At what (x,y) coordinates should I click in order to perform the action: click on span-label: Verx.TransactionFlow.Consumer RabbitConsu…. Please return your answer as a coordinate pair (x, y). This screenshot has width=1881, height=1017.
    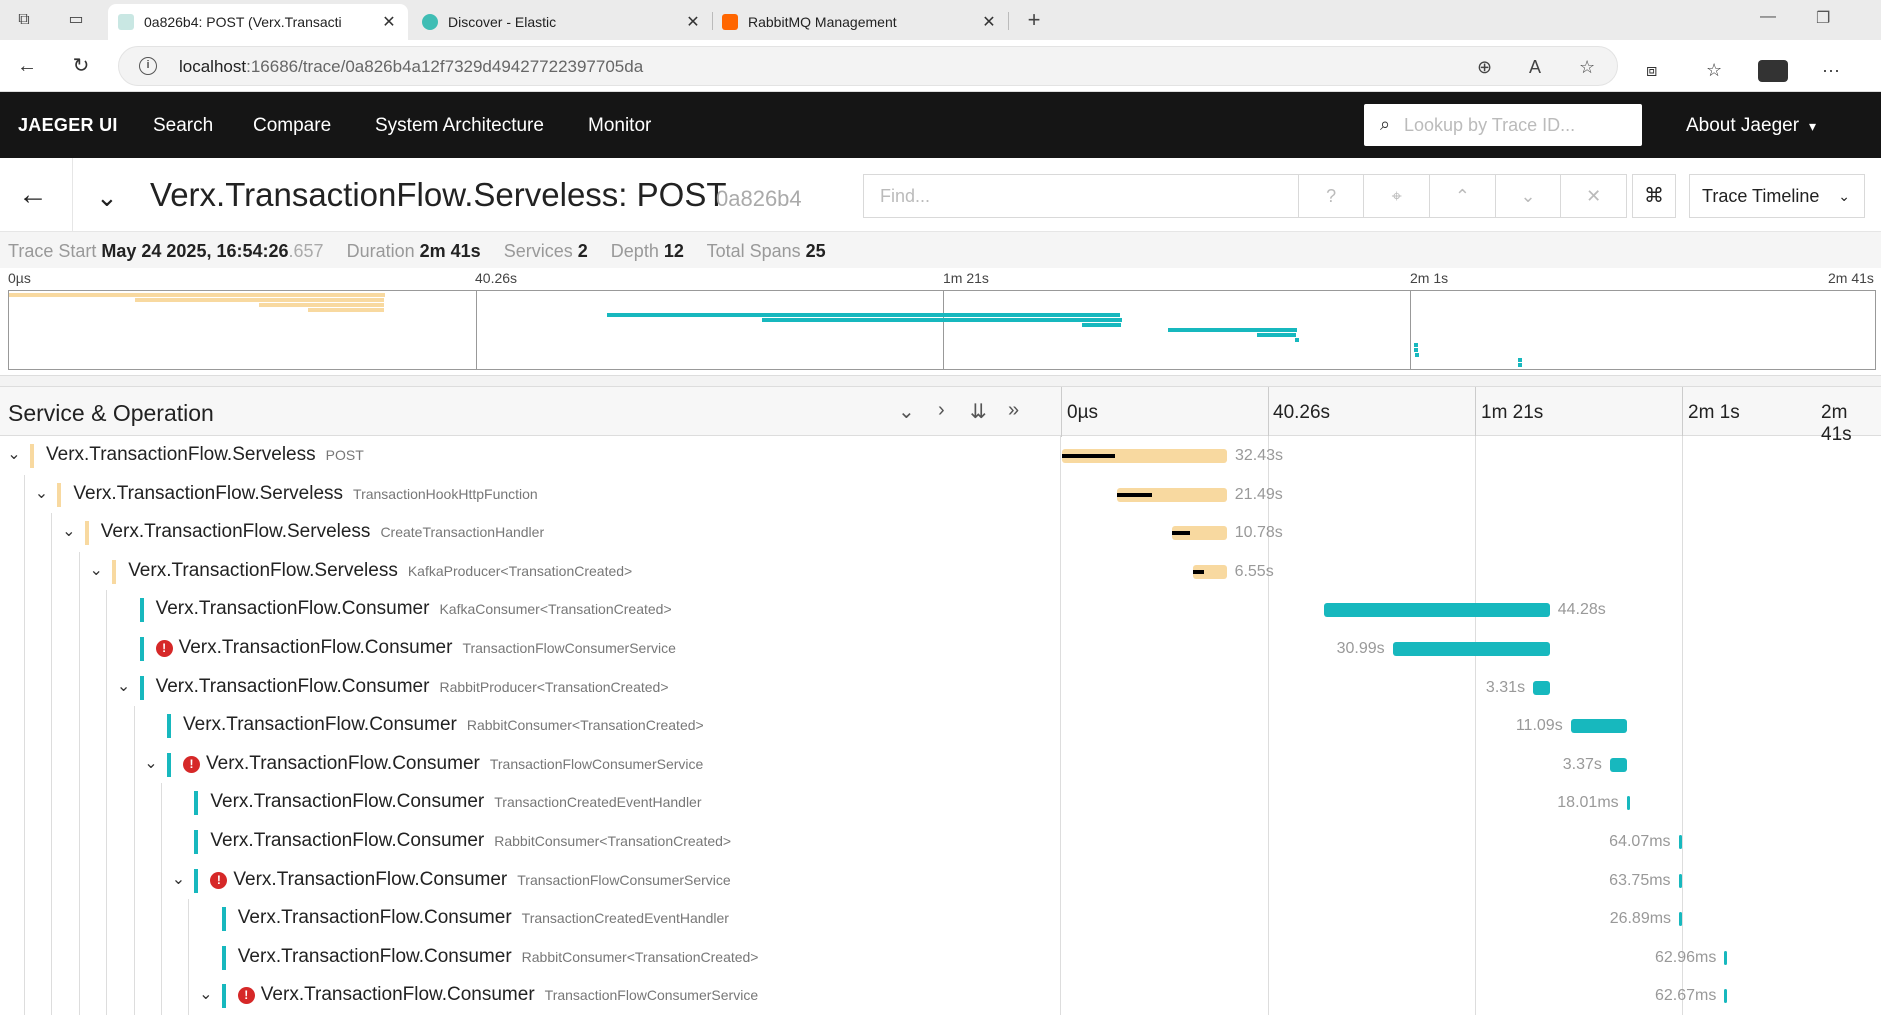
    Looking at the image, I should click on (498, 957).